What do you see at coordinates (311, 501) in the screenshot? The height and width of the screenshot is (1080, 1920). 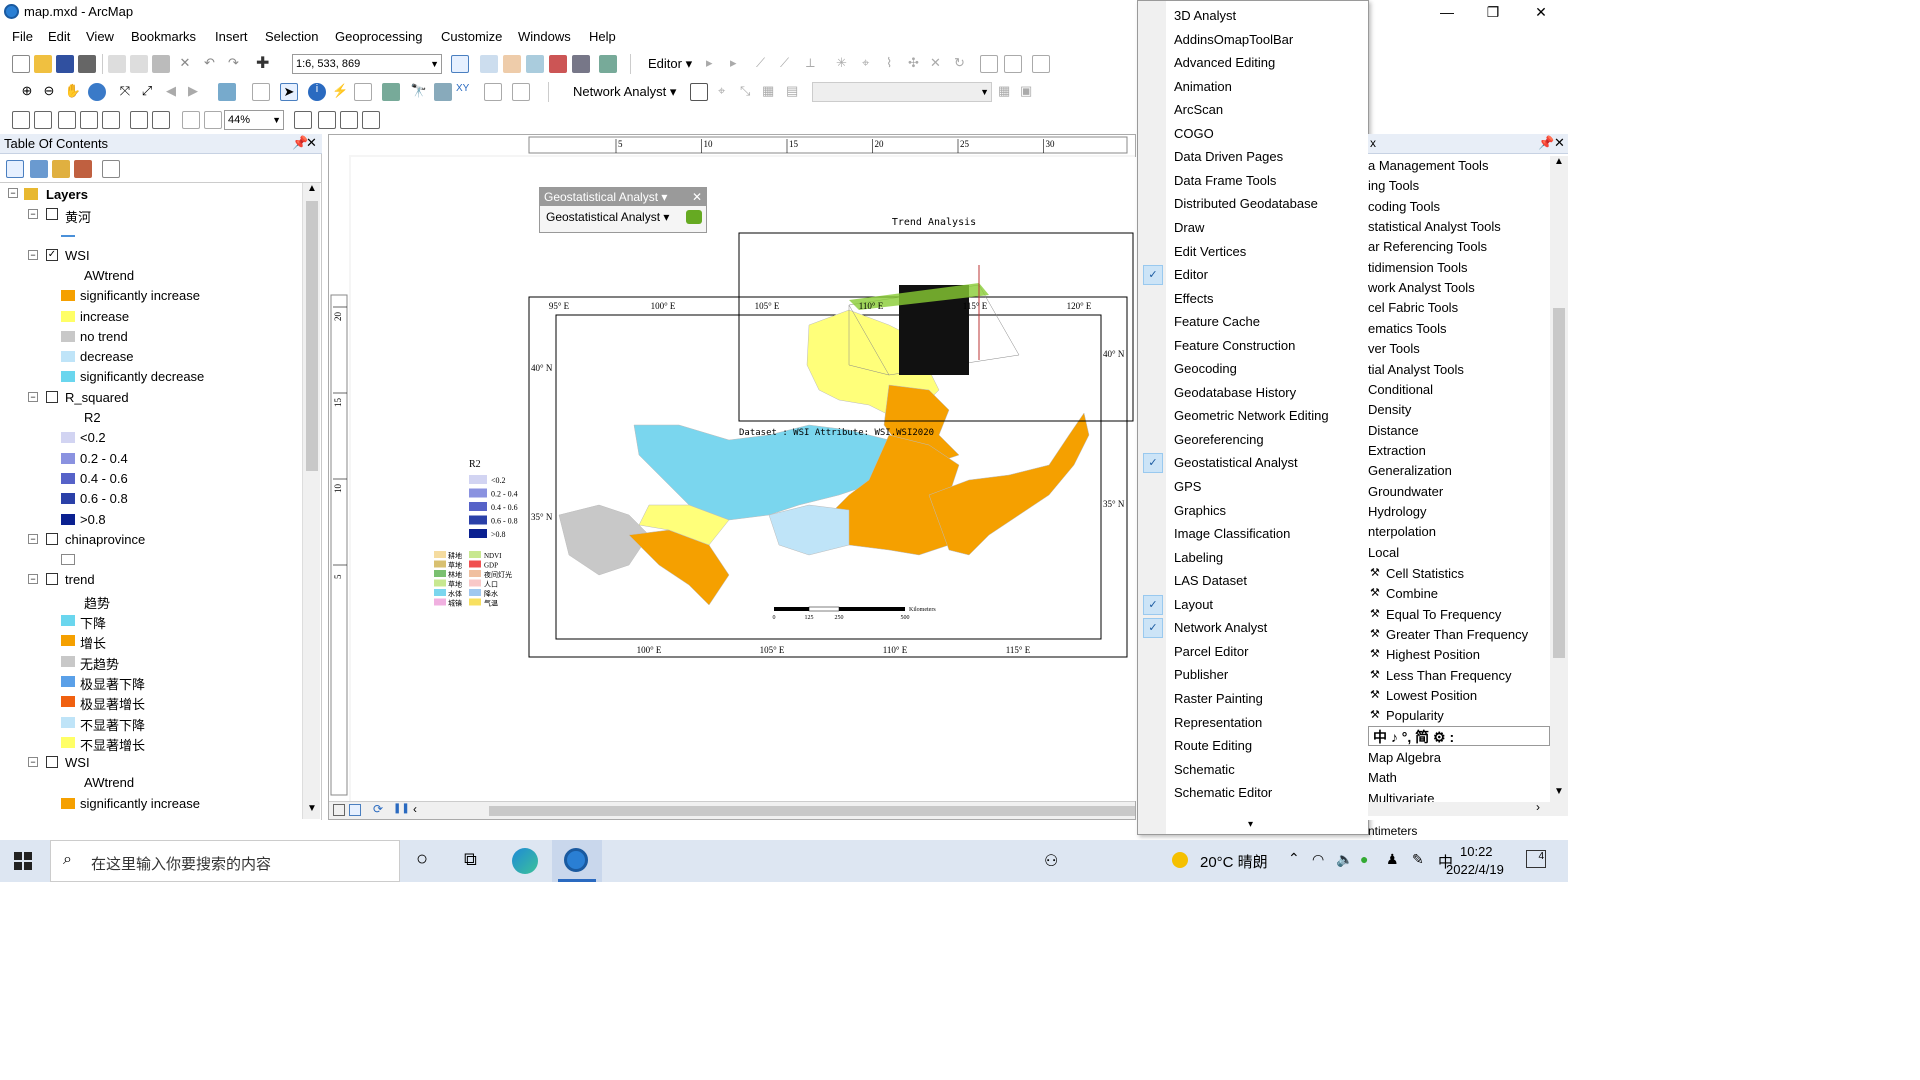 I see `toc-scrollbar: ▲ ▼` at bounding box center [311, 501].